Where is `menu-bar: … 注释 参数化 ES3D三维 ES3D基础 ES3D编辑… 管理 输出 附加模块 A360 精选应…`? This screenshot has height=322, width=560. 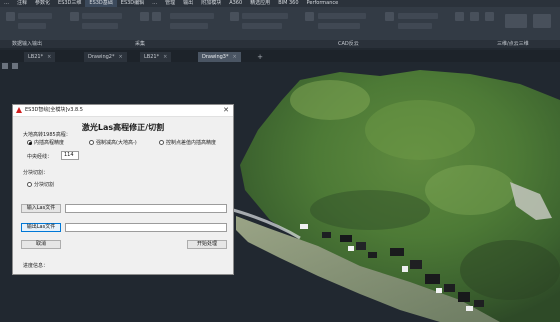 menu-bar: … 注释 参数化 ES3D三维 ES3D基础 ES3D编辑… 管理 输出 附加模块 A360 精选应… is located at coordinates (280, 3).